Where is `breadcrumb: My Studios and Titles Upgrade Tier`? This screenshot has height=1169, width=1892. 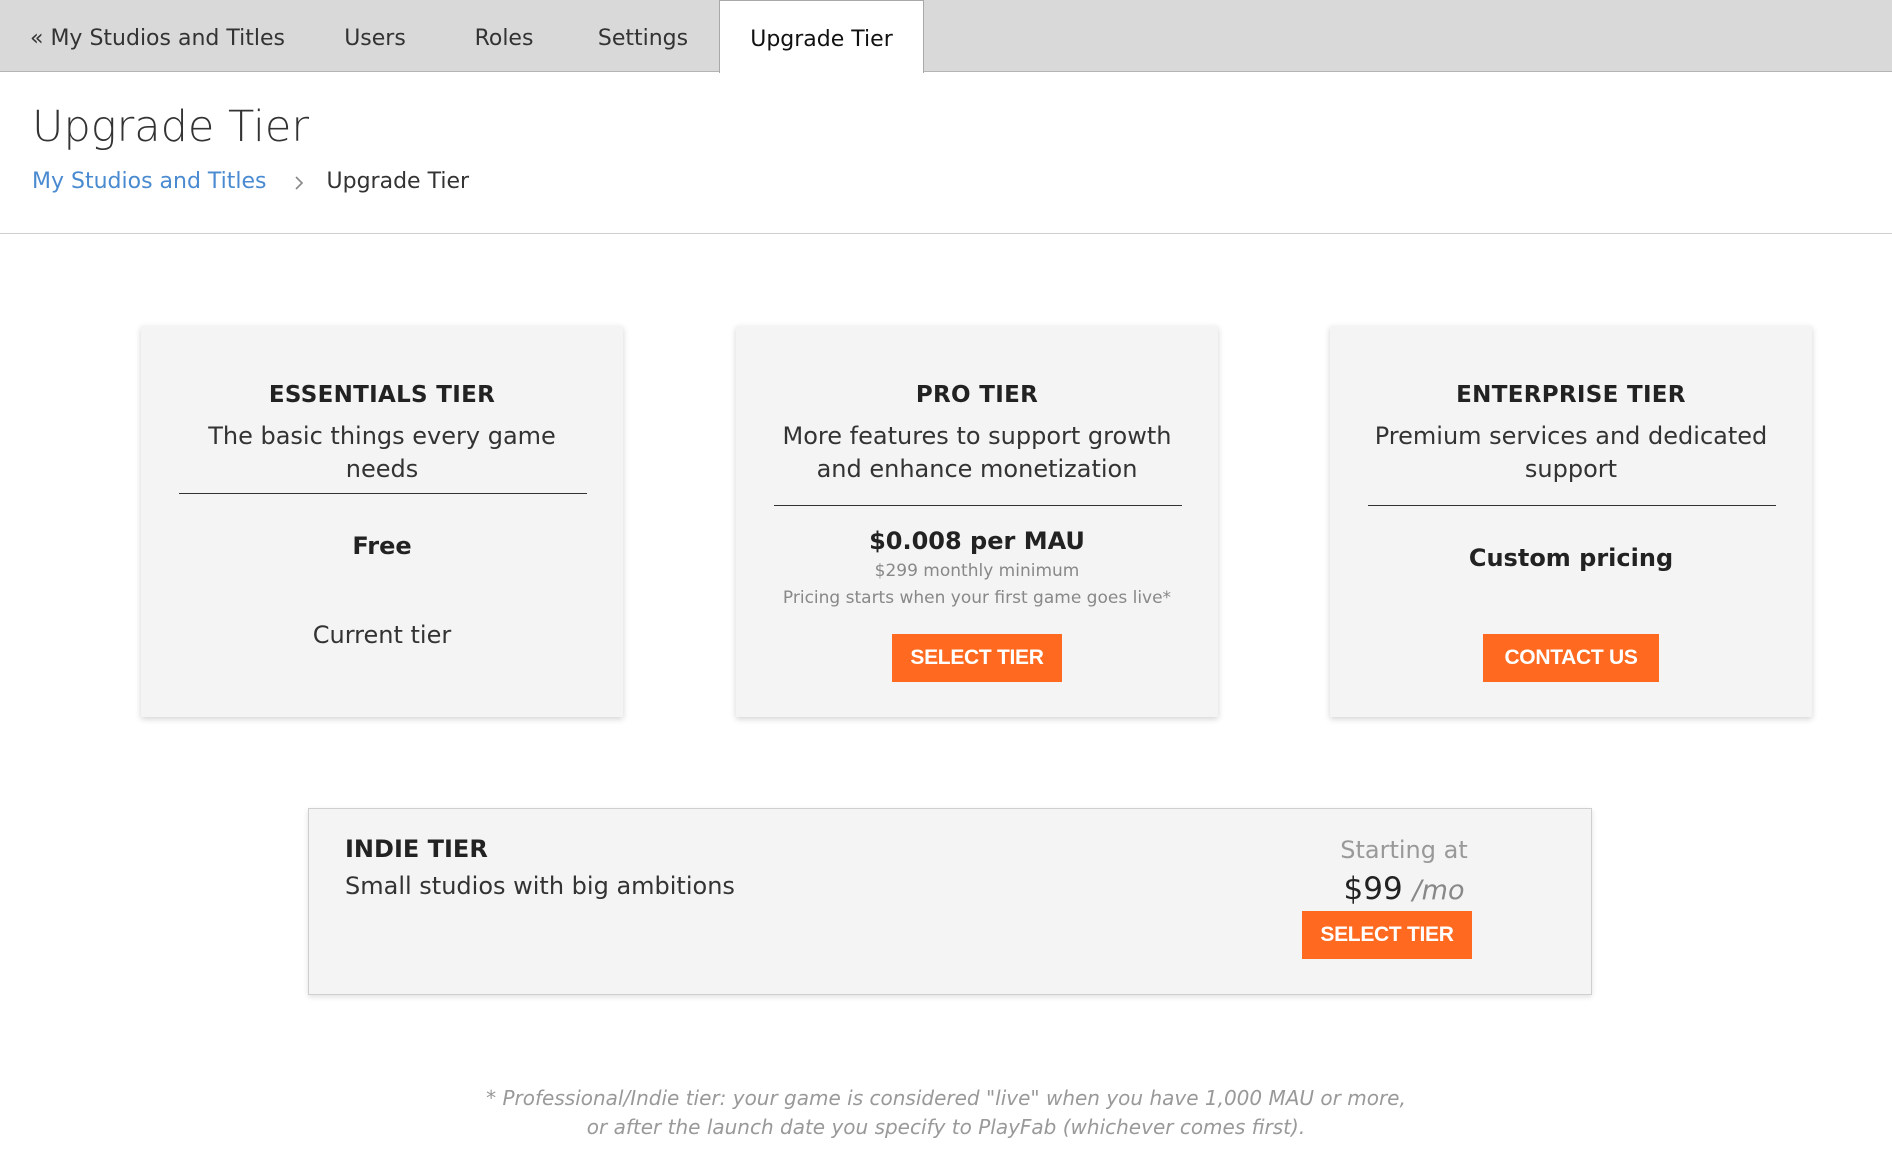
breadcrumb: My Studios and Titles Upgrade Tier is located at coordinates (250, 181).